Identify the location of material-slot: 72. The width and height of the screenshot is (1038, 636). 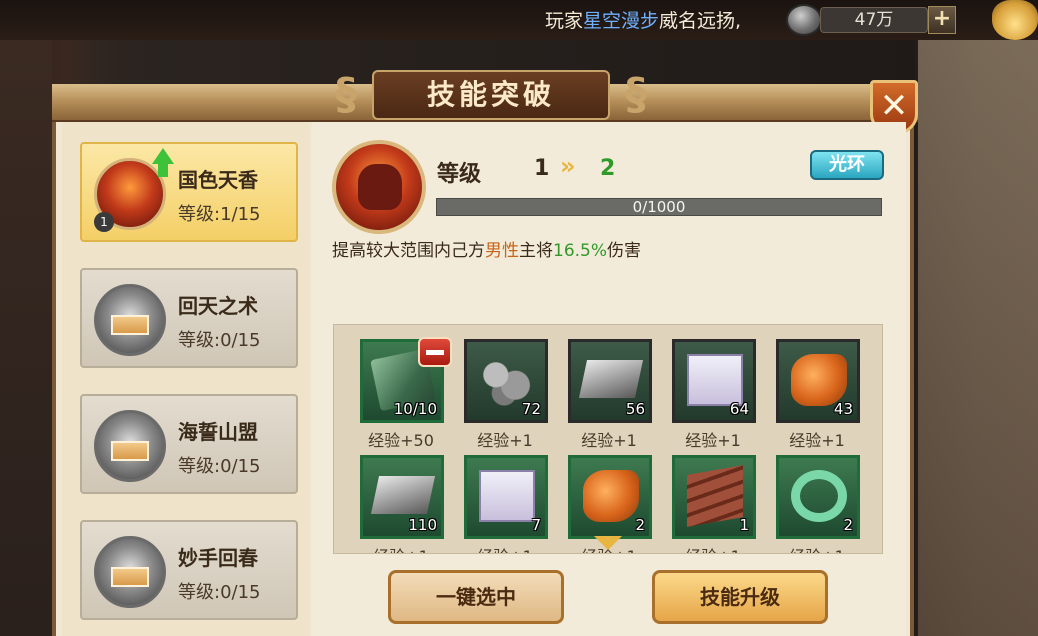
(506, 381).